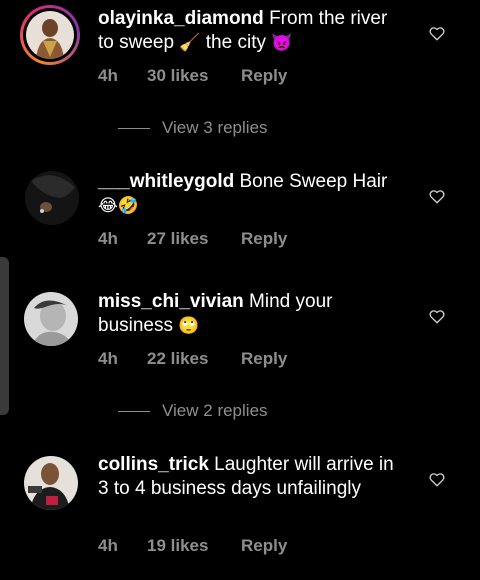 The image size is (480, 580). I want to click on view-replies-button: View 2 replies, so click(193, 411).